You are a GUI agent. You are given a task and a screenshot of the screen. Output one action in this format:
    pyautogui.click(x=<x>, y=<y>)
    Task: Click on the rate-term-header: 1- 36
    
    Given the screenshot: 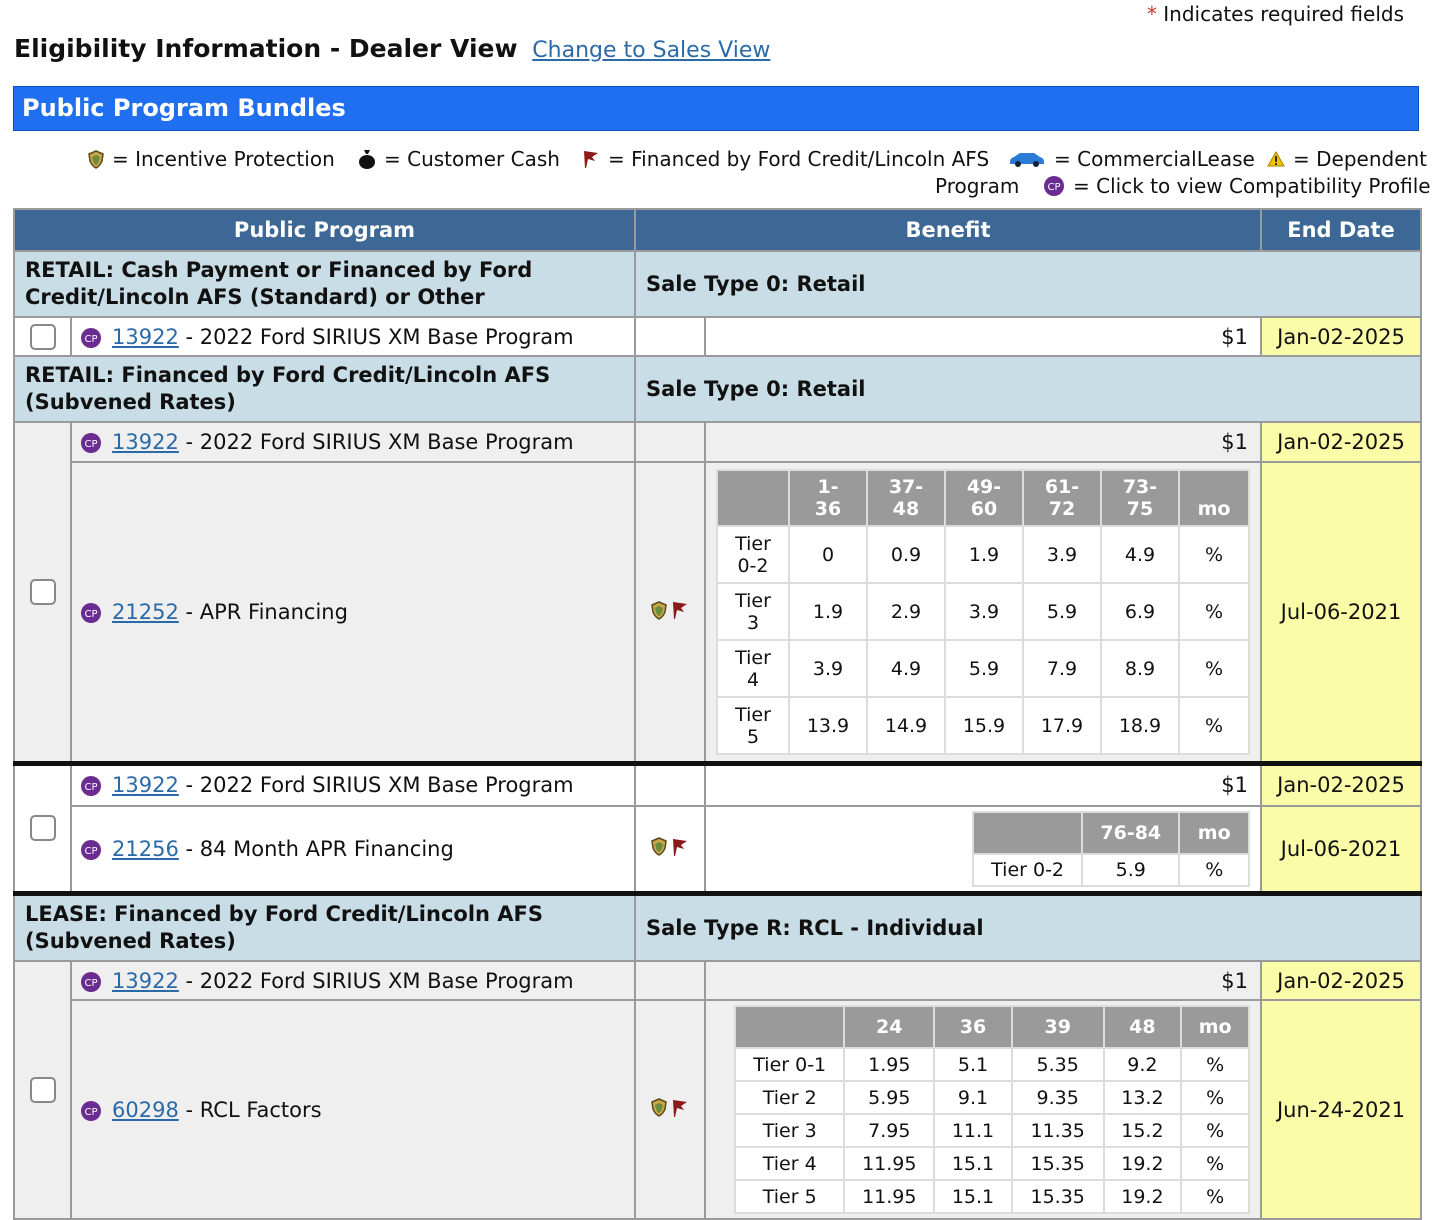 What is the action you would take?
    pyautogui.click(x=828, y=498)
    